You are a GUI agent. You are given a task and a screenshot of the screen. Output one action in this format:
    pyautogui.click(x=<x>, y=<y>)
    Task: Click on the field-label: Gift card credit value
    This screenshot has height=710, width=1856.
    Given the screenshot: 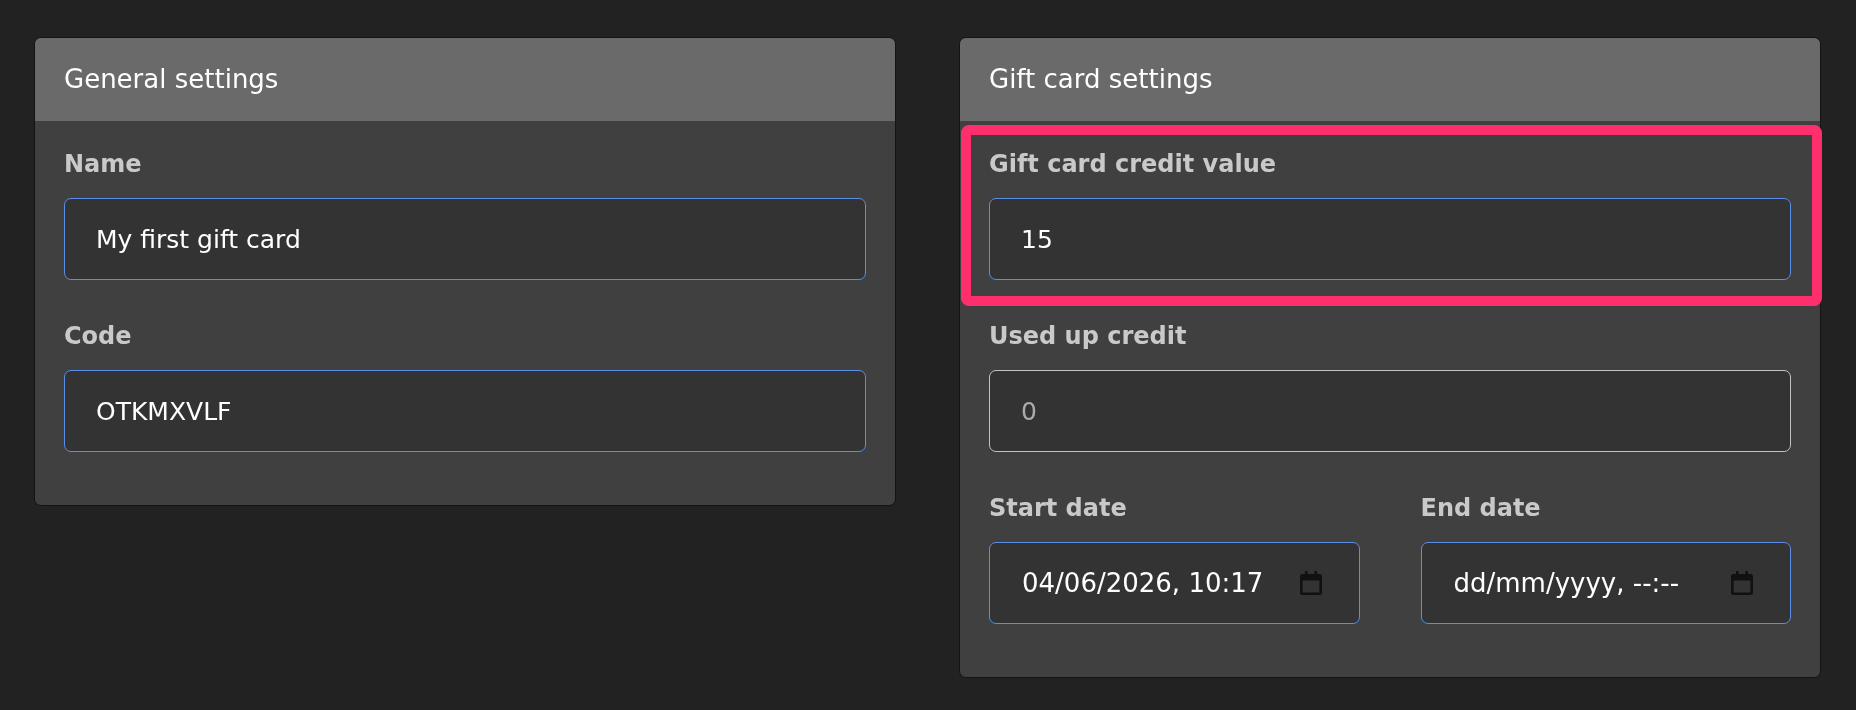 What is the action you would take?
    pyautogui.click(x=1133, y=164)
    